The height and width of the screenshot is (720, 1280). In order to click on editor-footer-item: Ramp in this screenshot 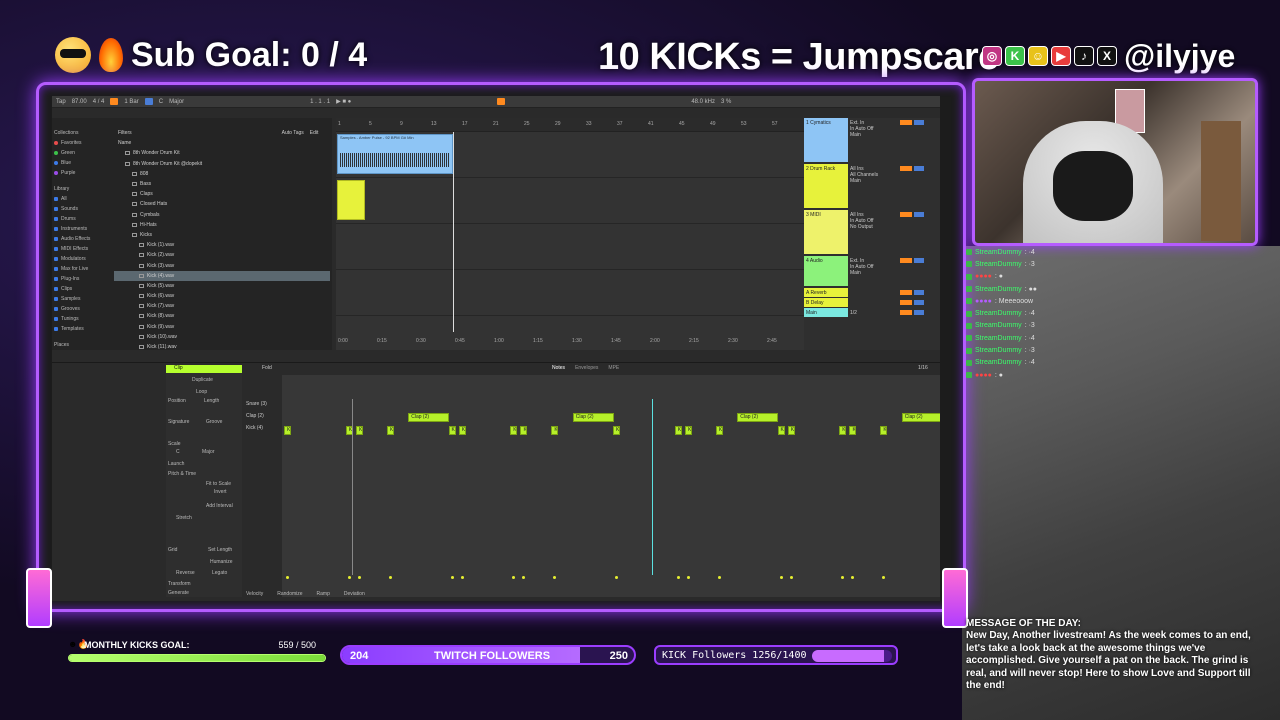, I will do `click(323, 594)`.